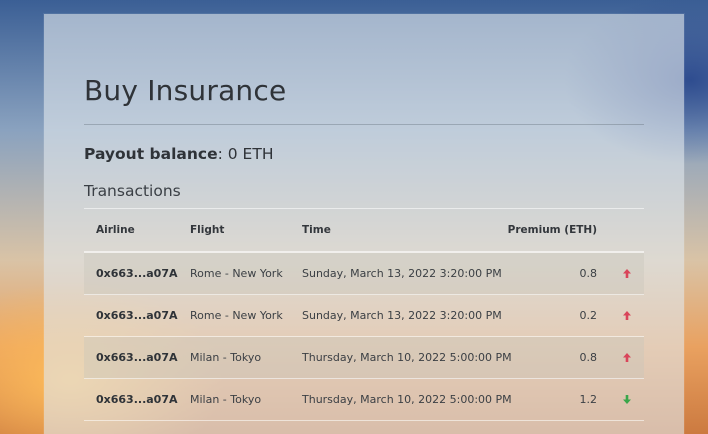 This screenshot has height=434, width=708. What do you see at coordinates (115, 230) in the screenshot?
I see `column-header-airline: Airline` at bounding box center [115, 230].